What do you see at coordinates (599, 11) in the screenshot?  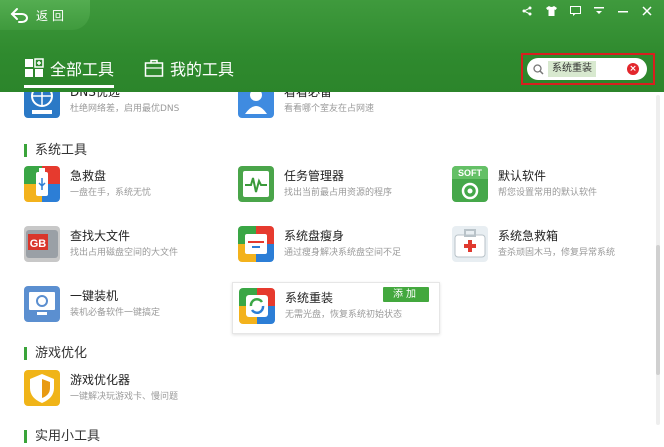 I see `menu-icon` at bounding box center [599, 11].